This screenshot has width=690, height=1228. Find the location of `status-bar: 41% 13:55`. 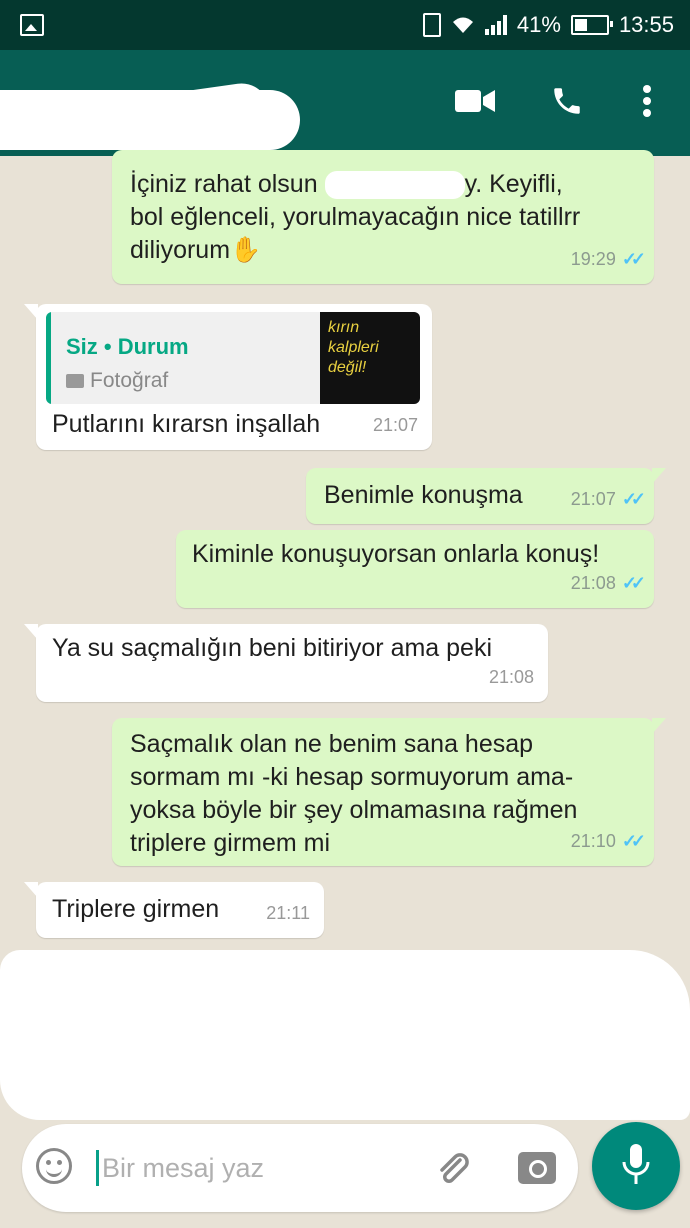

status-bar: 41% 13:55 is located at coordinates (345, 25).